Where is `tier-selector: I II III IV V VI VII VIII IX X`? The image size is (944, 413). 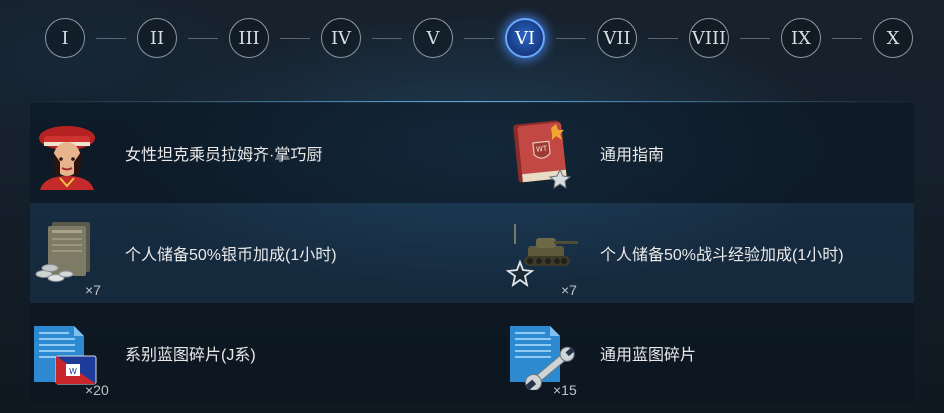 tier-selector: I II III IV V VI VII VIII IX X is located at coordinates (479, 38).